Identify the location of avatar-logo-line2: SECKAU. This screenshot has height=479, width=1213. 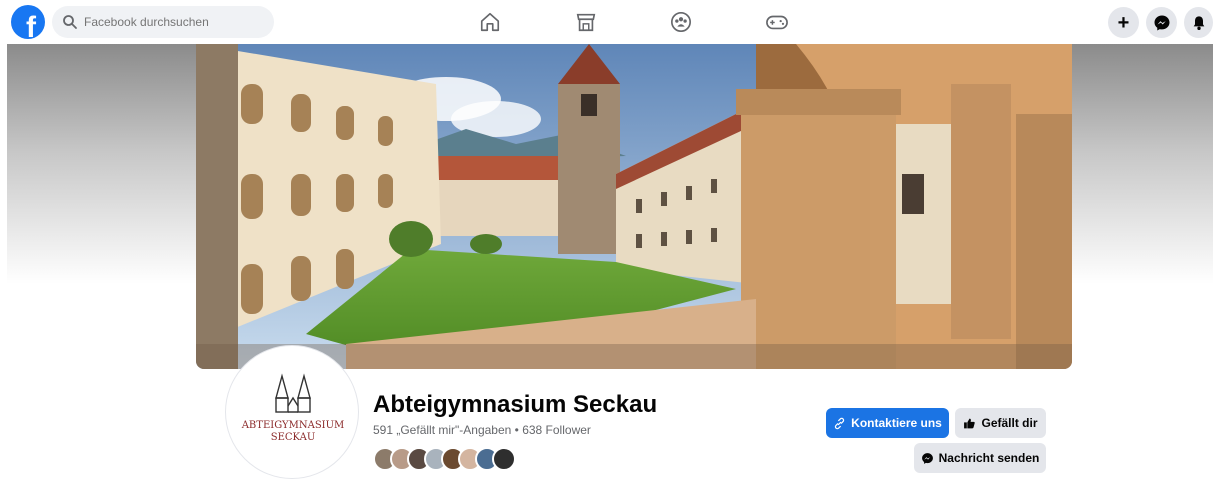
(293, 437).